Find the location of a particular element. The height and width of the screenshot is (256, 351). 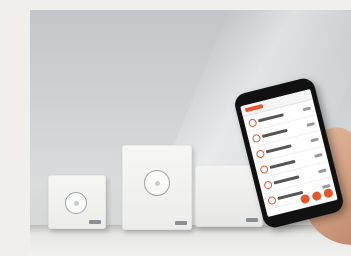

shelf-surface is located at coordinates (190, 240).